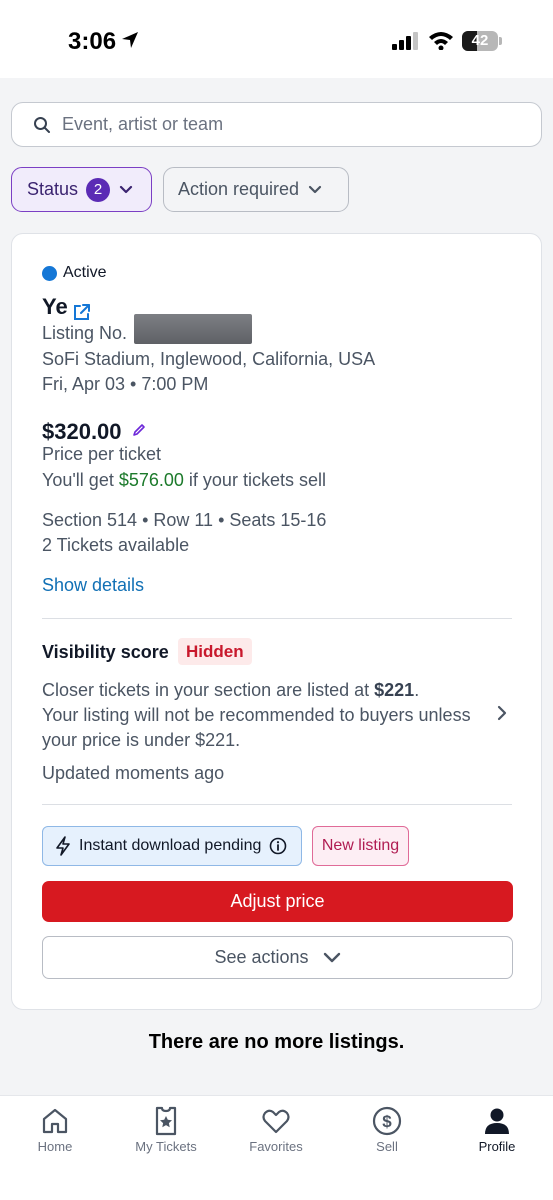 Image resolution: width=553 pixels, height=1200 pixels. I want to click on instant-download-label: Instant download pending, so click(170, 845).